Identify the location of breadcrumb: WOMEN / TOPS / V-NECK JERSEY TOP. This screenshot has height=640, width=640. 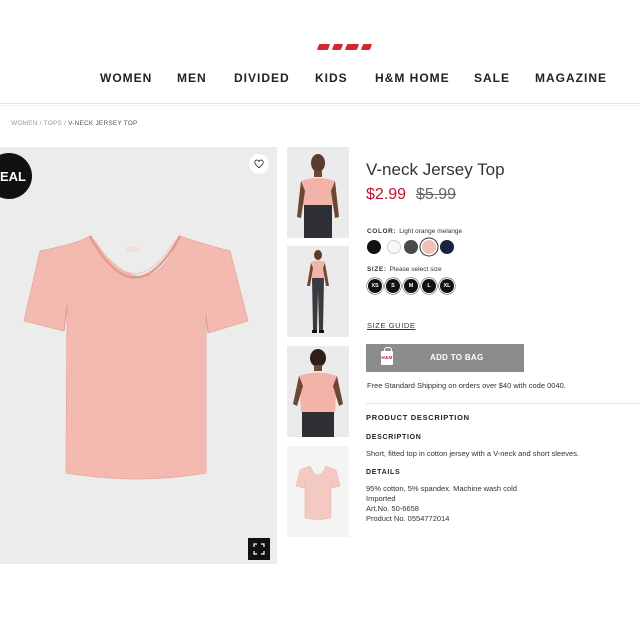
(74, 123).